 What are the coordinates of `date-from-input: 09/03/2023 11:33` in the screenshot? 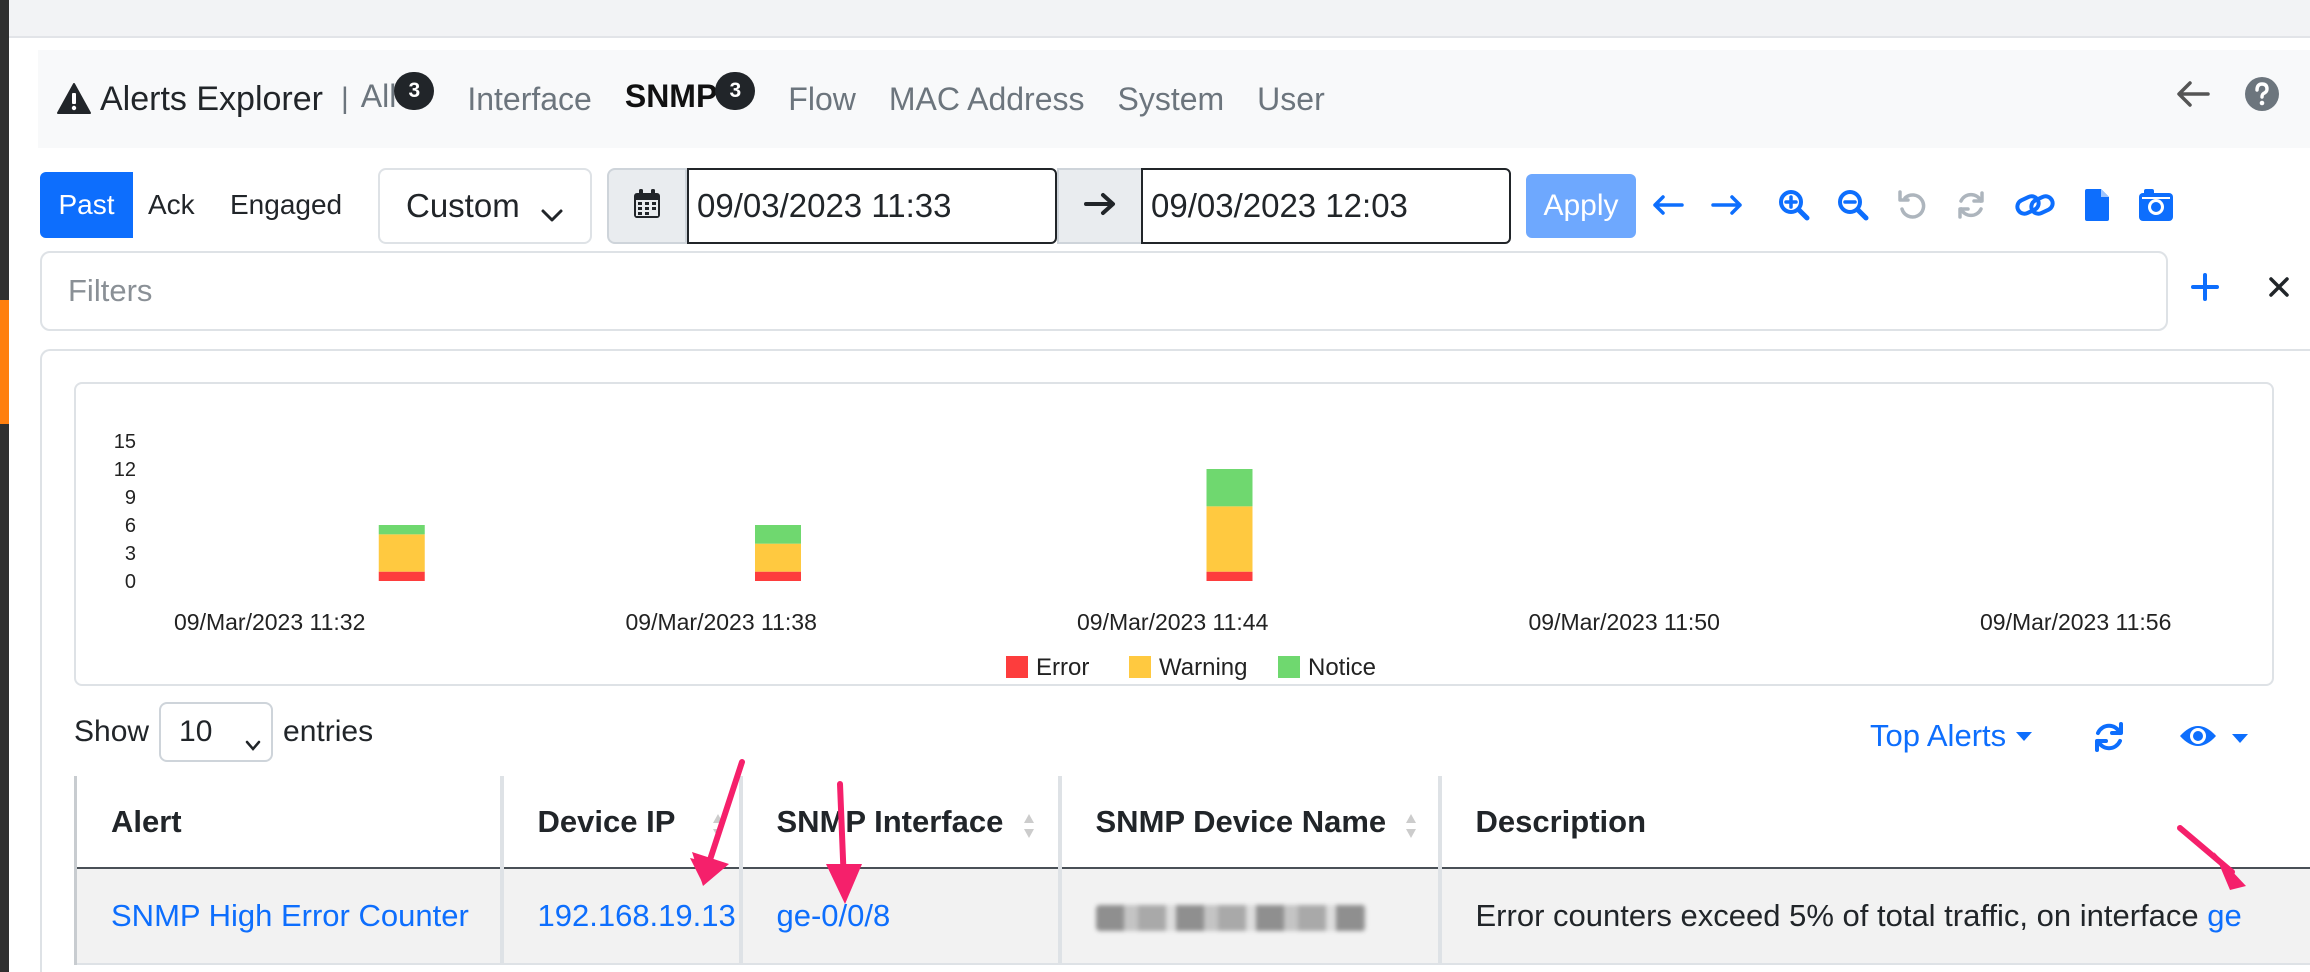 It's located at (872, 206).